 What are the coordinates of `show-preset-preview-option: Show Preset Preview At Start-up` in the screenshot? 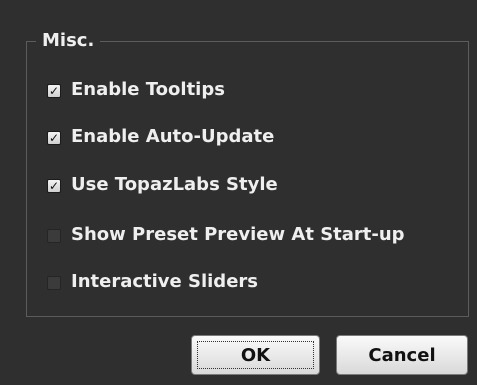 It's located at (226, 235).